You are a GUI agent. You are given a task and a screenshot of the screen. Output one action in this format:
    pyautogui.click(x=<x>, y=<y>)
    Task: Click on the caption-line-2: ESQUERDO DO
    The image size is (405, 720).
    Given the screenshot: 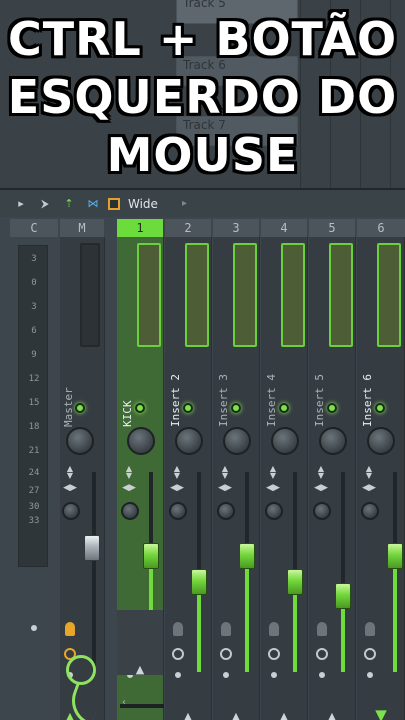 What is the action you would take?
    pyautogui.click(x=202, y=97)
    